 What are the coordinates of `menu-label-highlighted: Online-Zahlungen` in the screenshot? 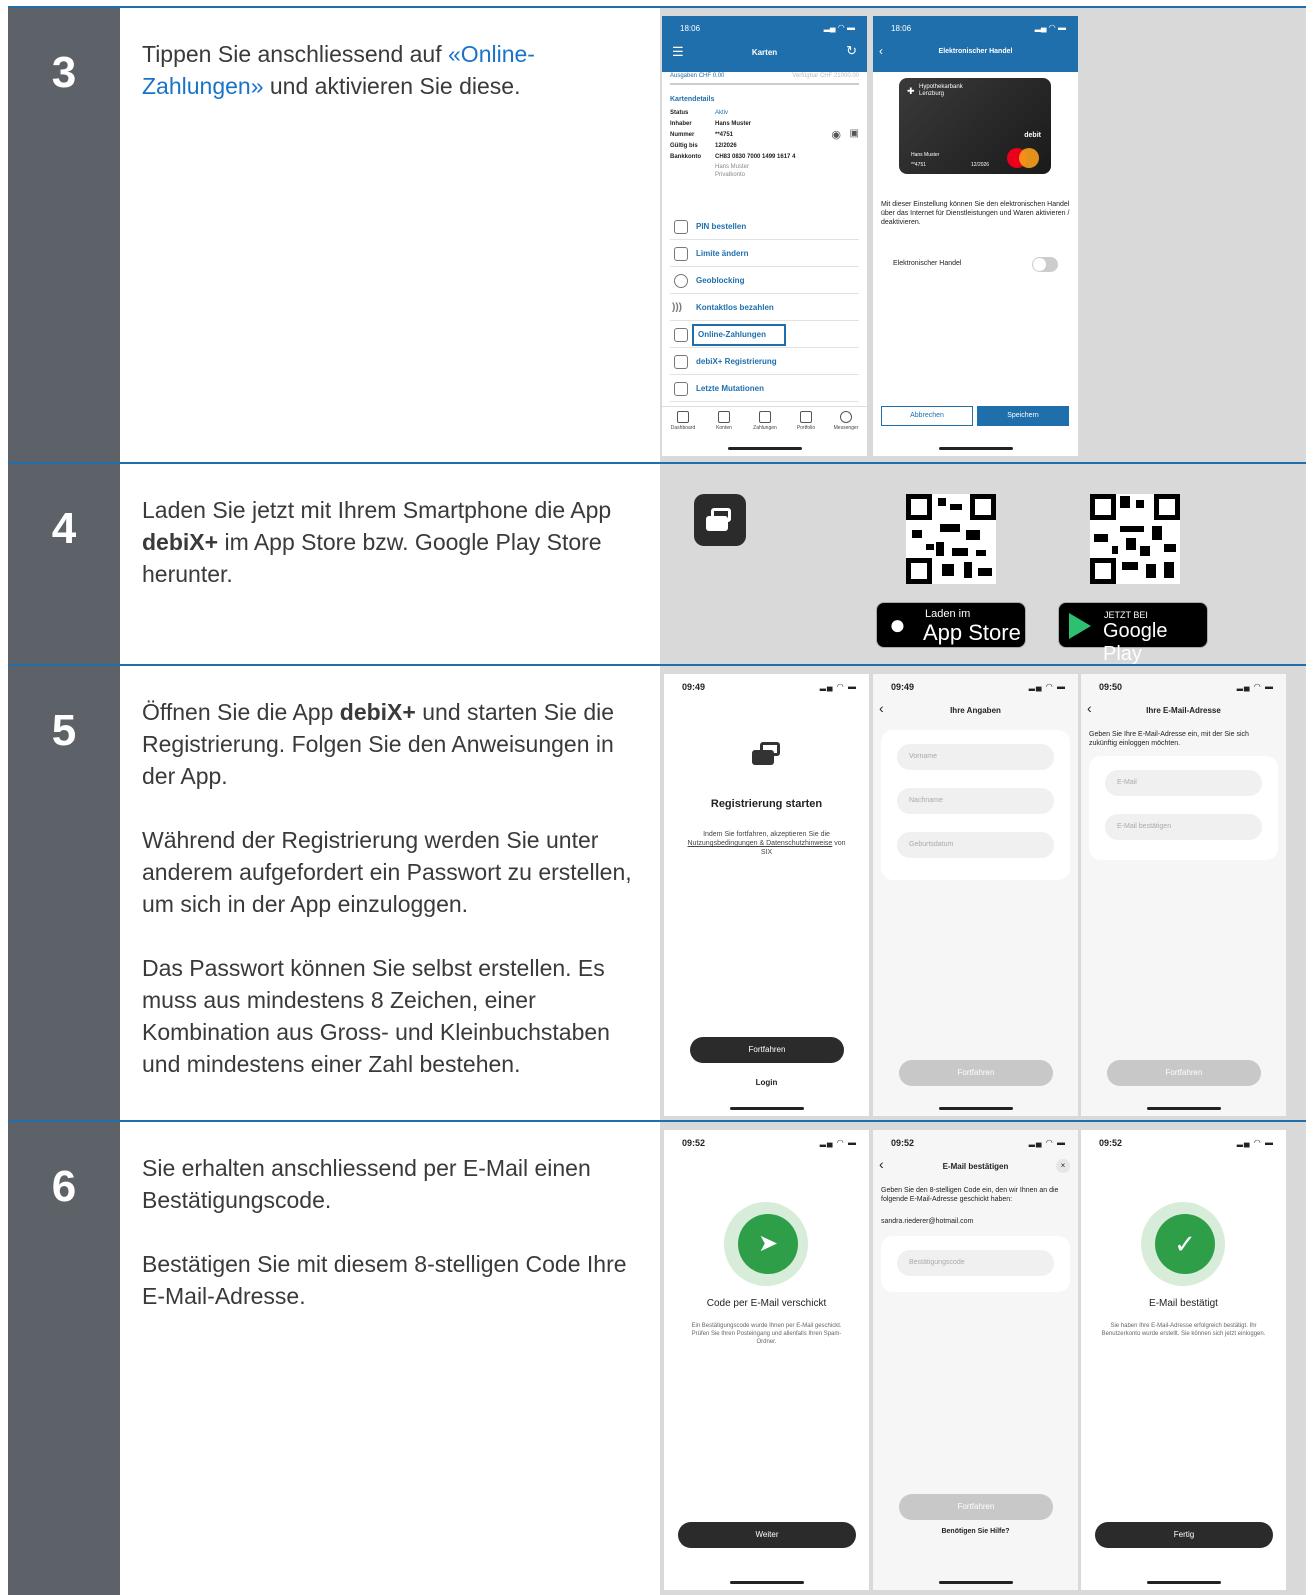 It's located at (739, 335).